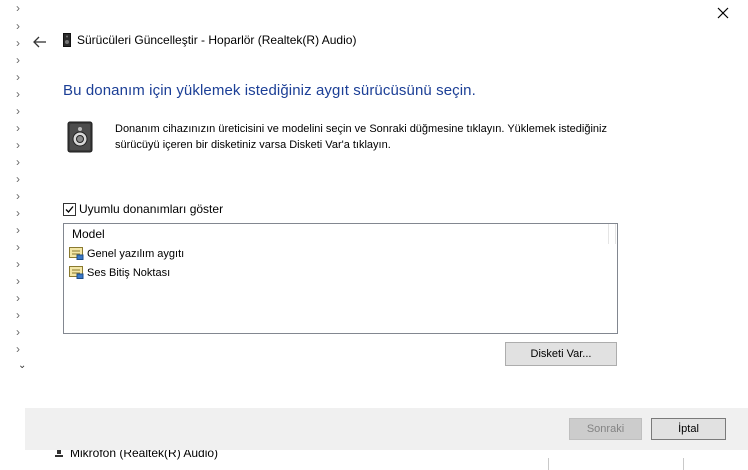 This screenshot has width=748, height=470. What do you see at coordinates (615, 234) in the screenshot?
I see `list-divider` at bounding box center [615, 234].